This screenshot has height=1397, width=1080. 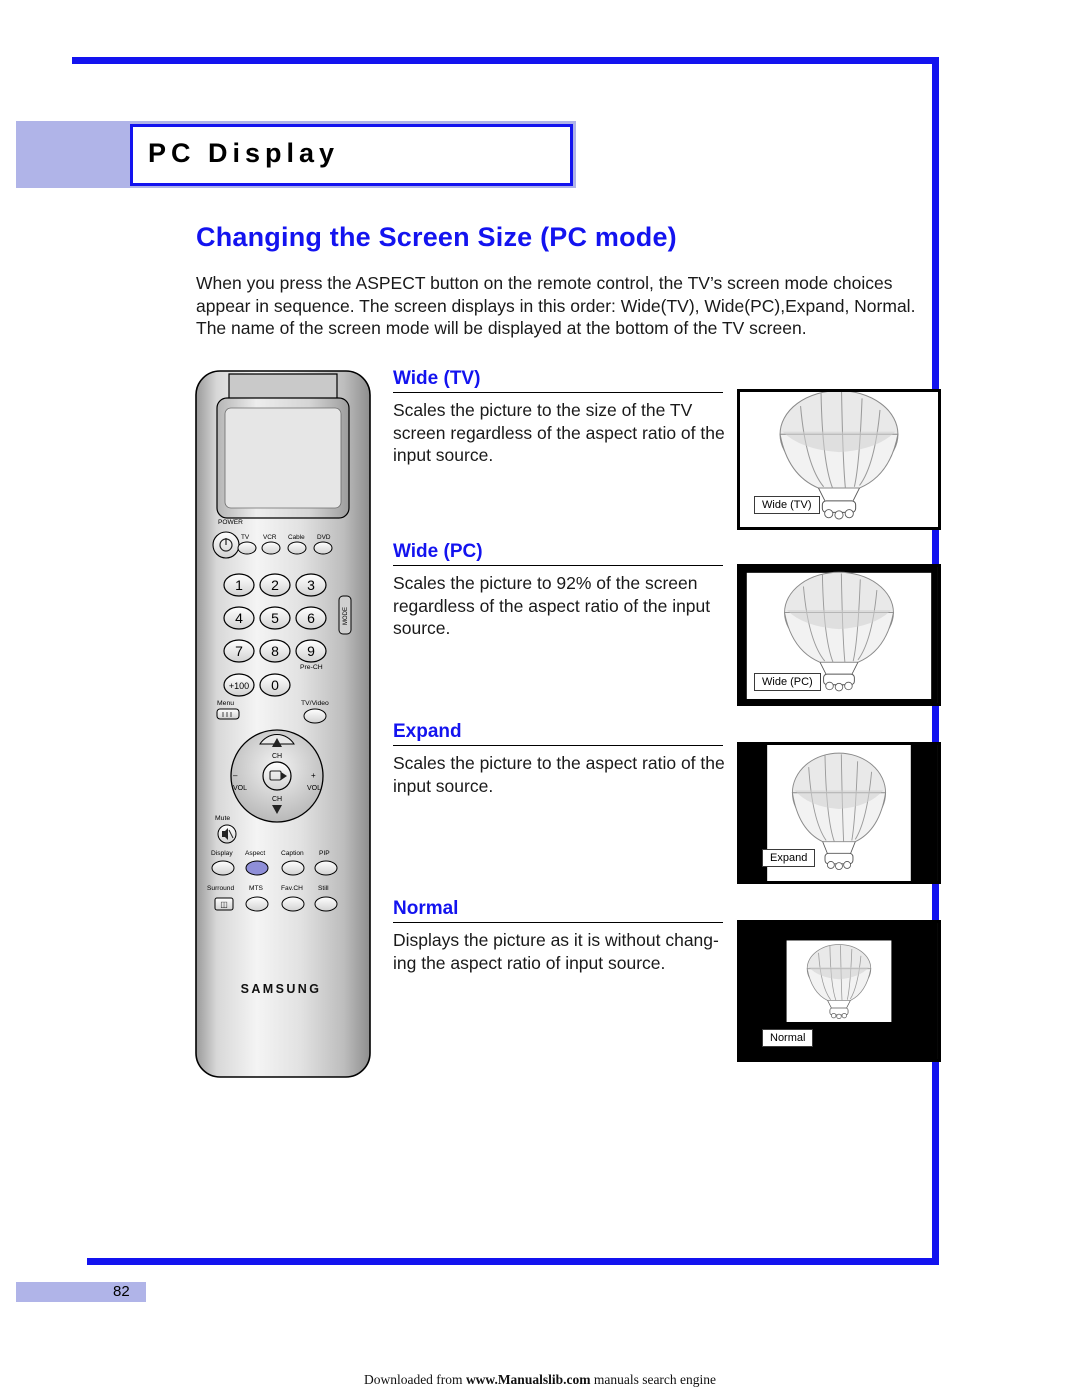 I want to click on svg-text: Cable, so click(x=296, y=537).